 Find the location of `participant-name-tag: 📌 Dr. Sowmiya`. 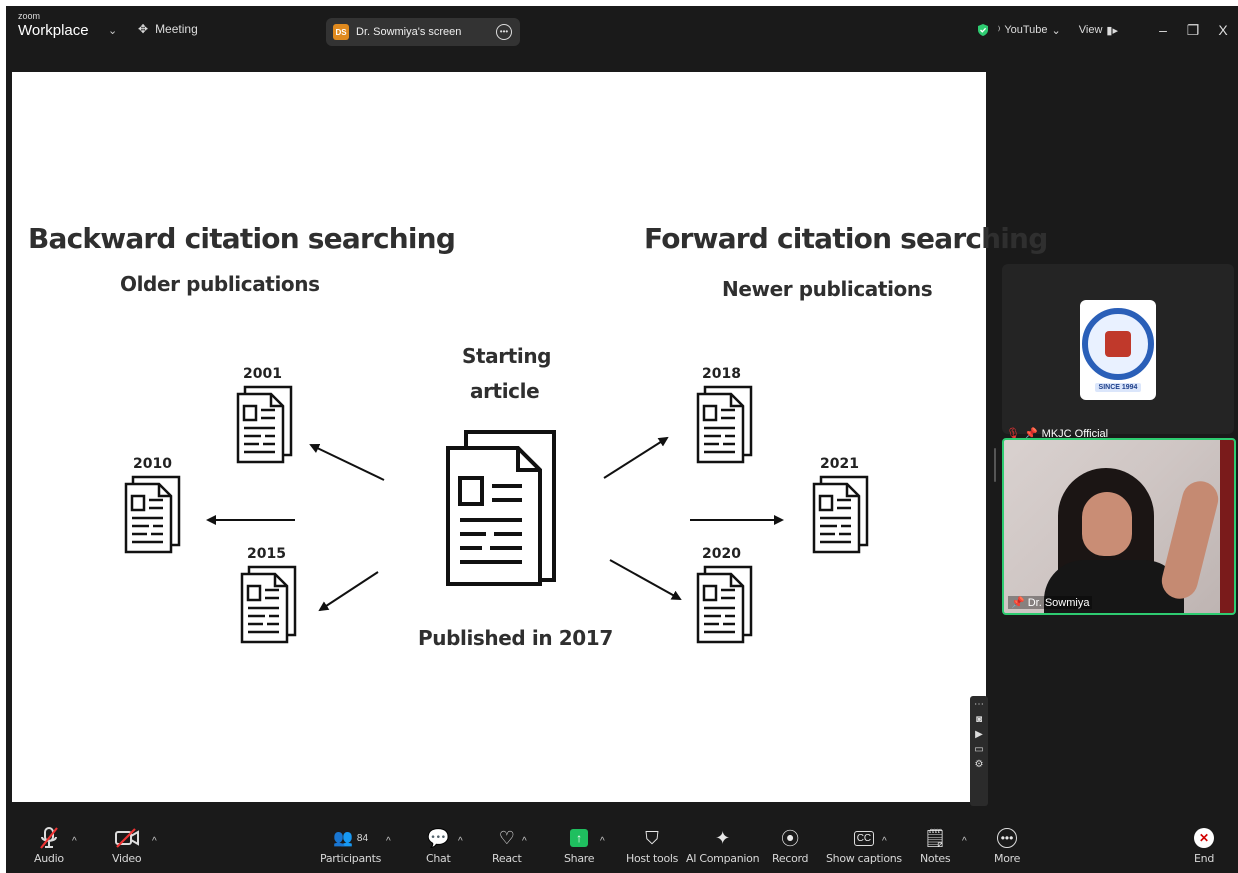

participant-name-tag: 📌 Dr. Sowmiya is located at coordinates (1050, 602).